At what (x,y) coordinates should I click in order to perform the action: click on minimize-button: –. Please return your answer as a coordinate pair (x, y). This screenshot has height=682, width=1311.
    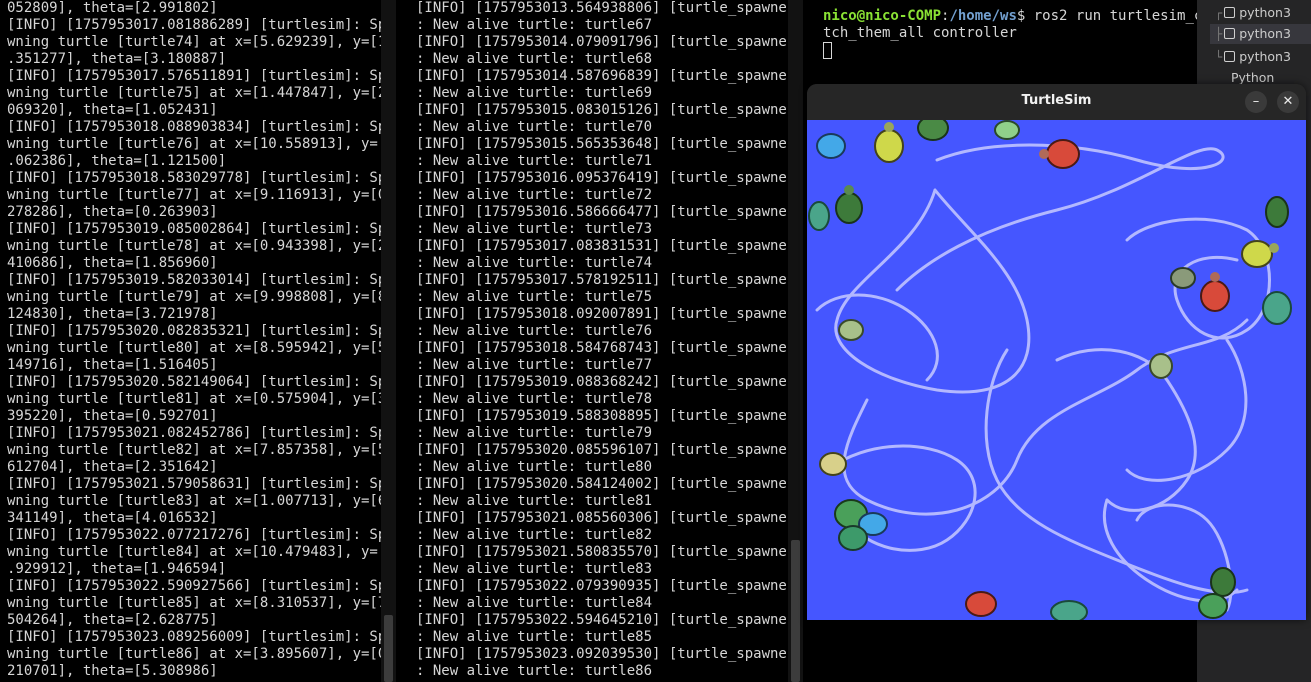
    Looking at the image, I should click on (1256, 102).